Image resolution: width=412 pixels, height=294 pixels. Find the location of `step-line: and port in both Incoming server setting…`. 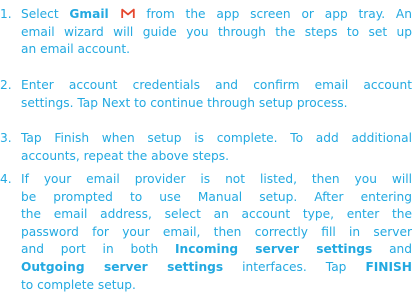

step-line: and port in both Incoming server setting… is located at coordinates (216, 249).